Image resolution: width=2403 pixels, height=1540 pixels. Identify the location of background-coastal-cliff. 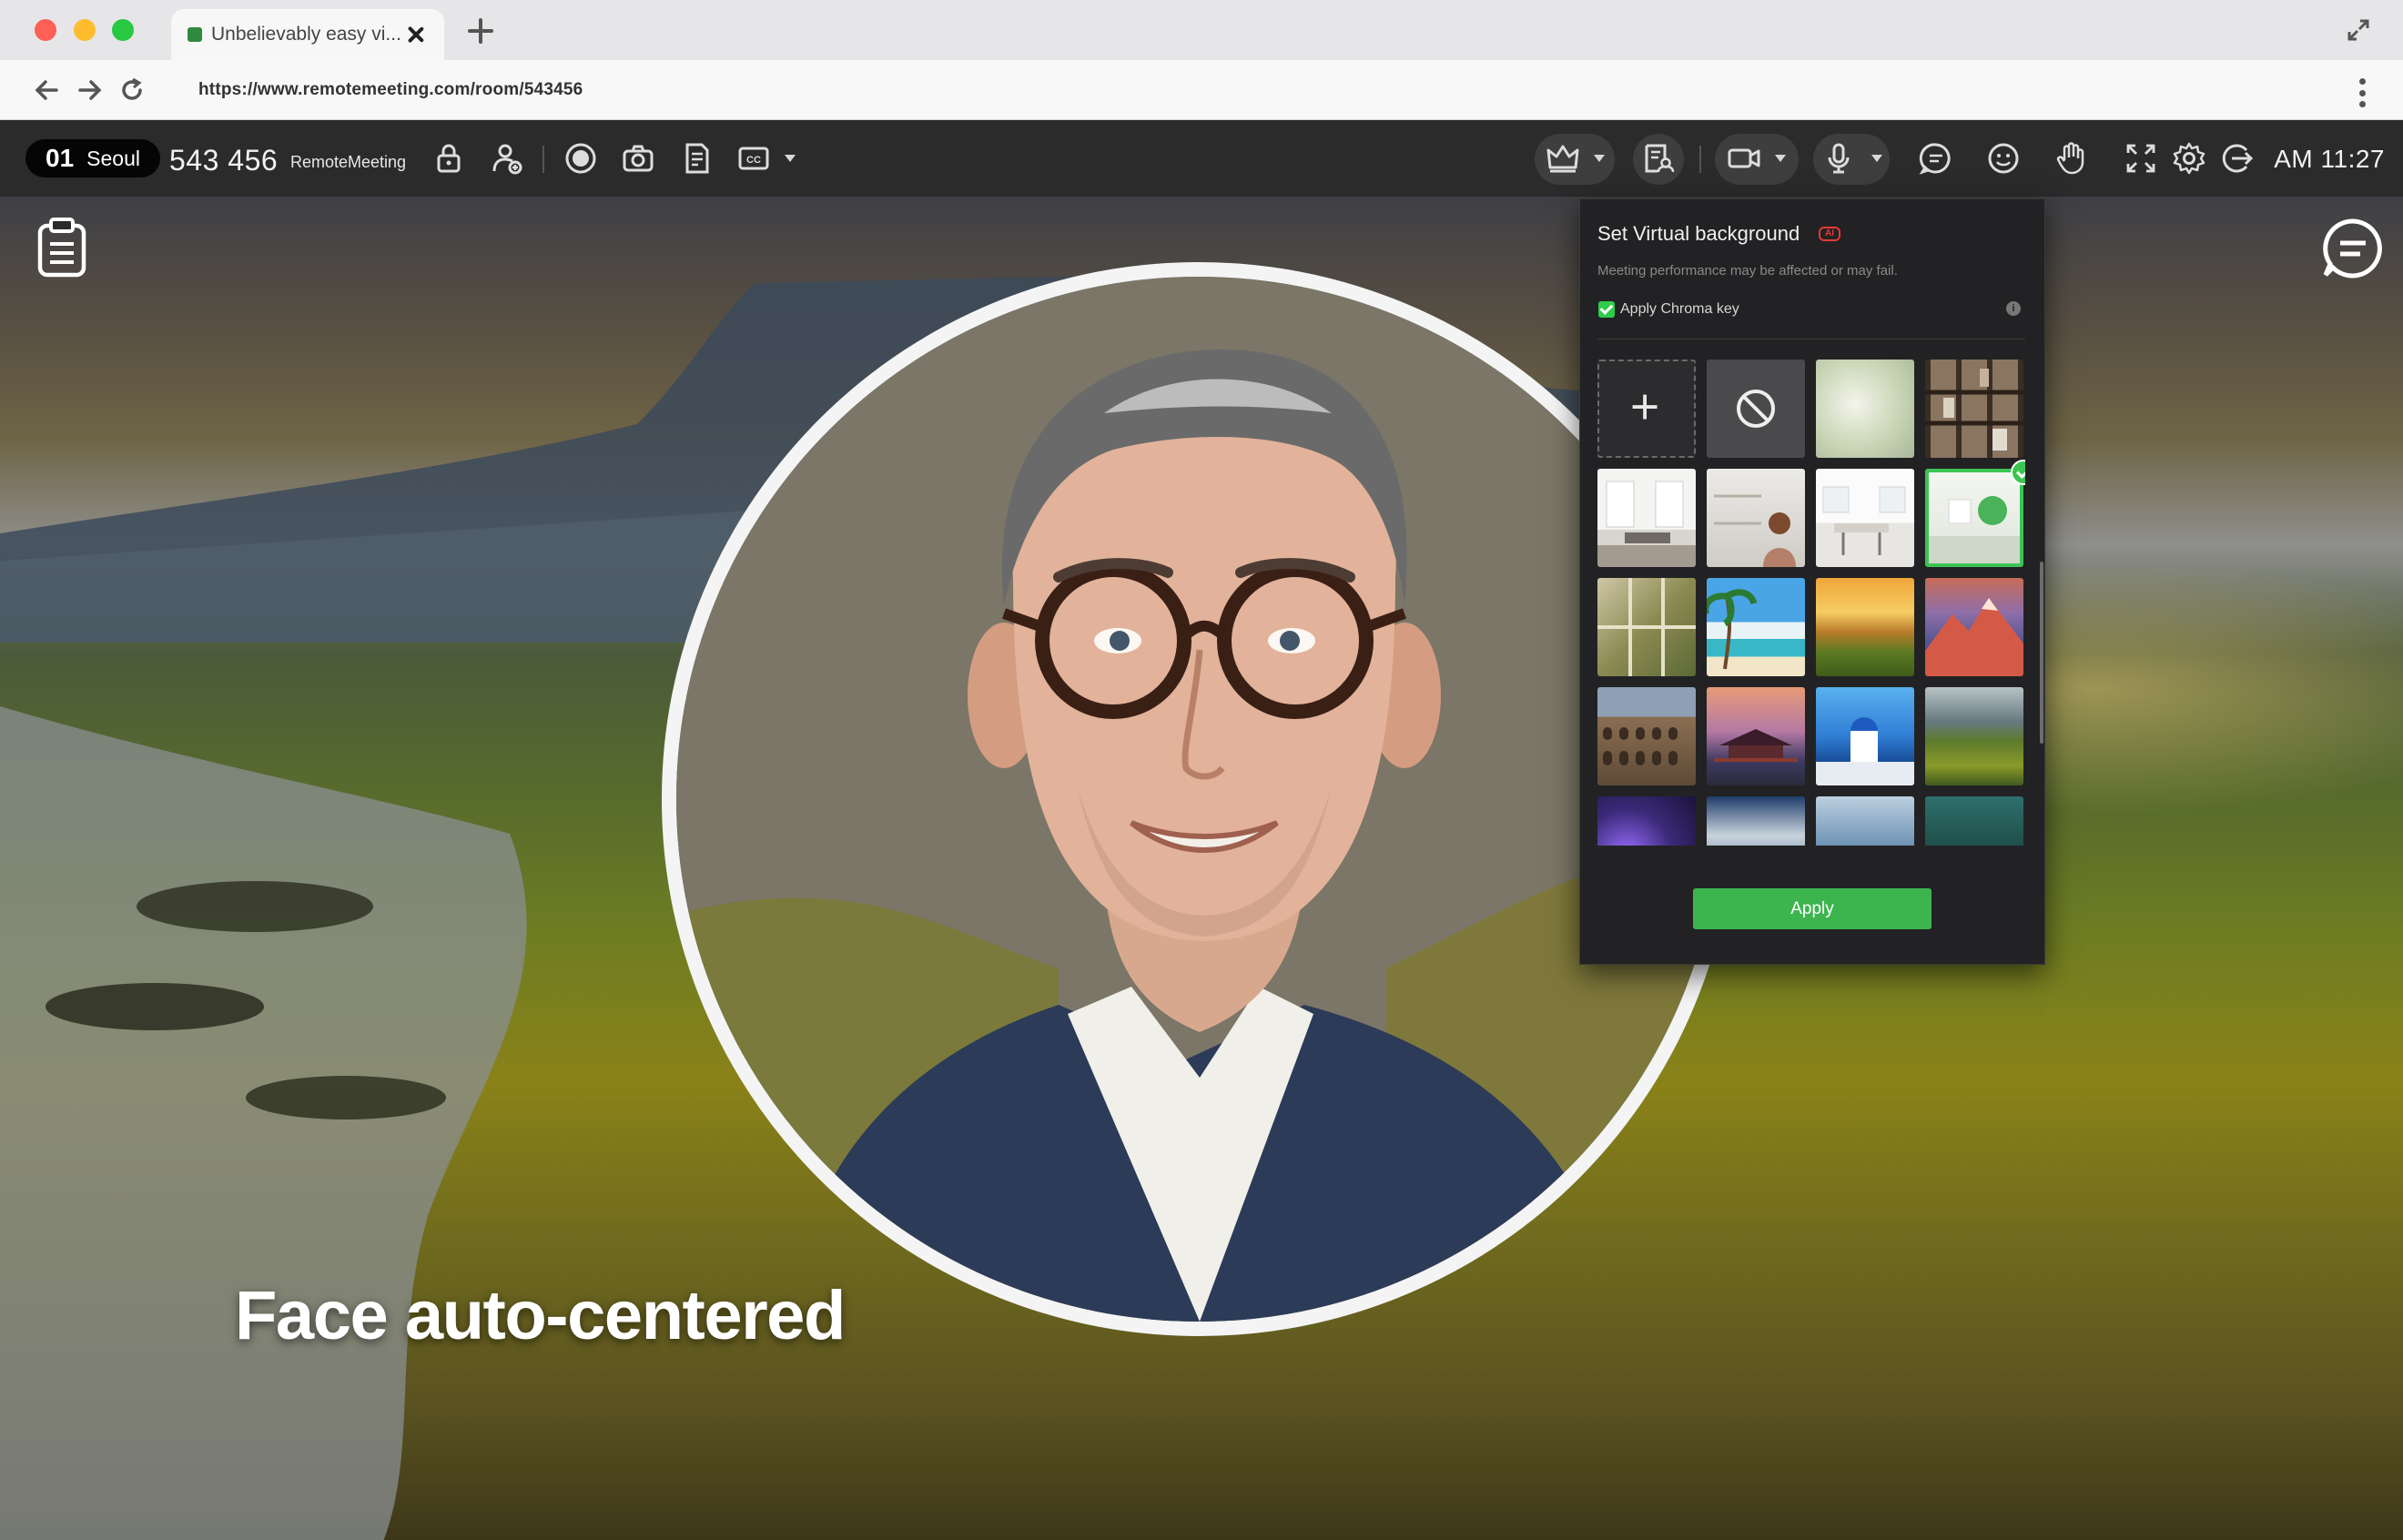
(1974, 736).